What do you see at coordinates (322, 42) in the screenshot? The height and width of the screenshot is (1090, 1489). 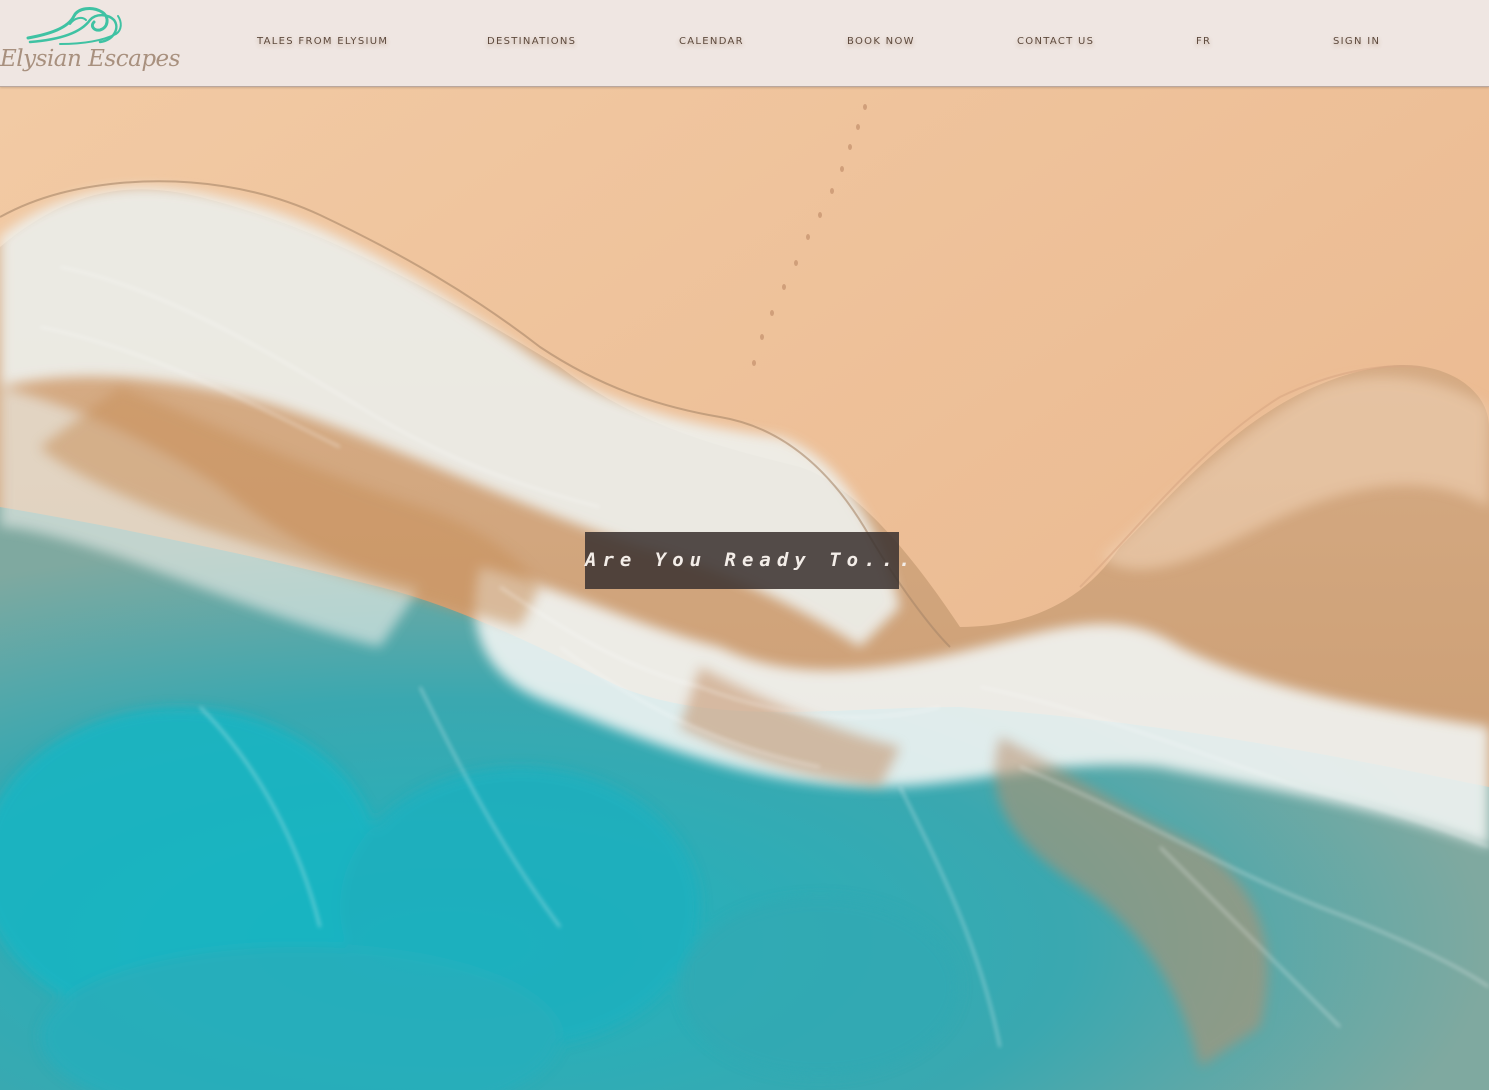 I see `nav-tales-from-elysium: TALES FROM ELYSIUM` at bounding box center [322, 42].